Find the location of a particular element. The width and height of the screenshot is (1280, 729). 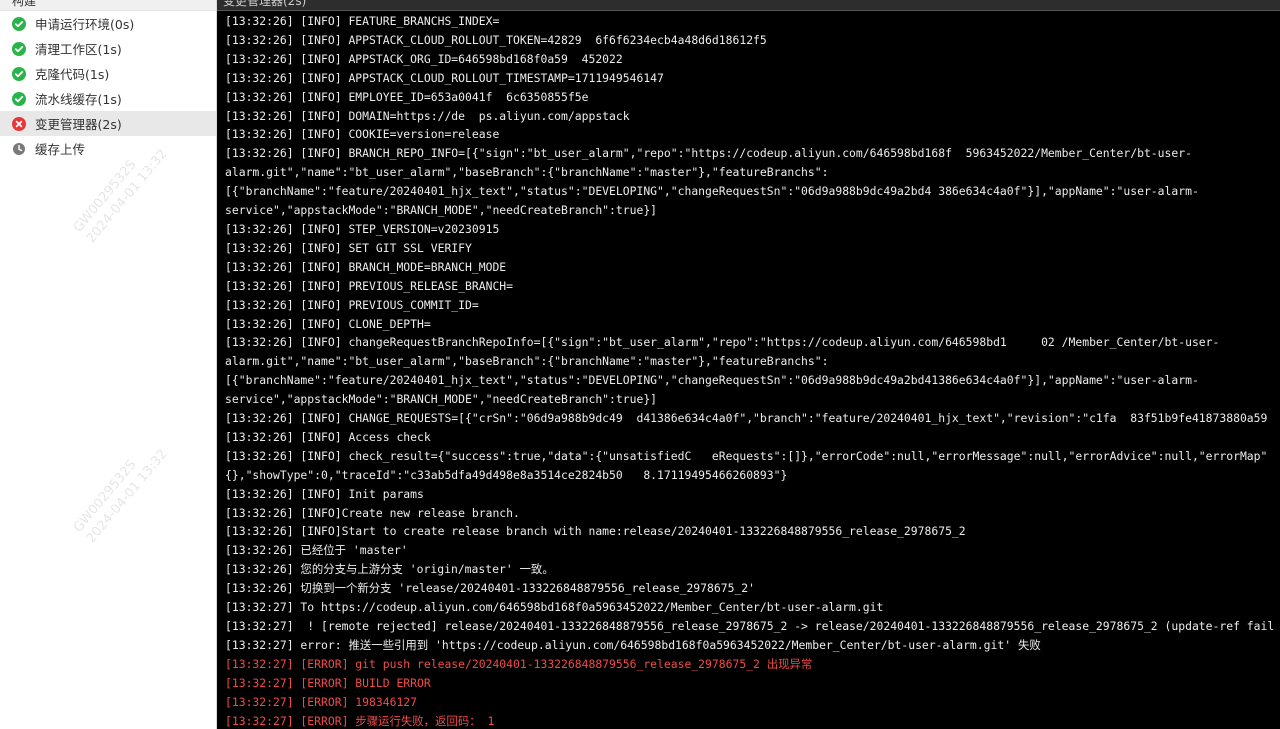

watermark: GW0029532S 2024-04-01 13:32 is located at coordinates (120, 491).